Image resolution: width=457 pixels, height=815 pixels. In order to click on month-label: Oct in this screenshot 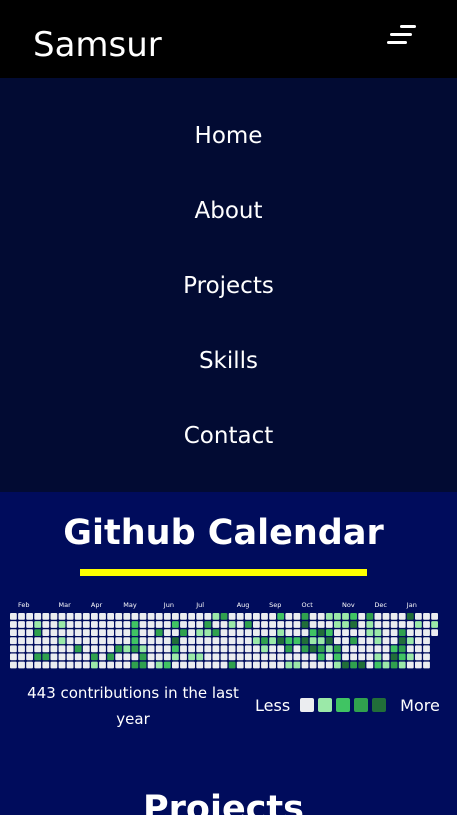, I will do `click(308, 605)`.